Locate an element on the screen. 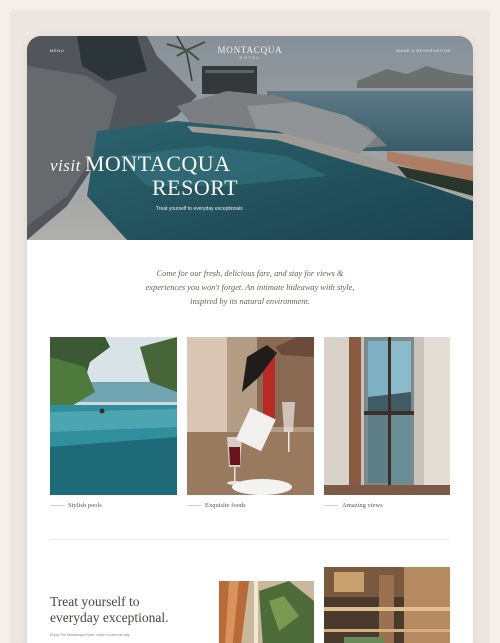  bottom-title: Treat yourself to everyday exceptional. is located at coordinates (109, 610).